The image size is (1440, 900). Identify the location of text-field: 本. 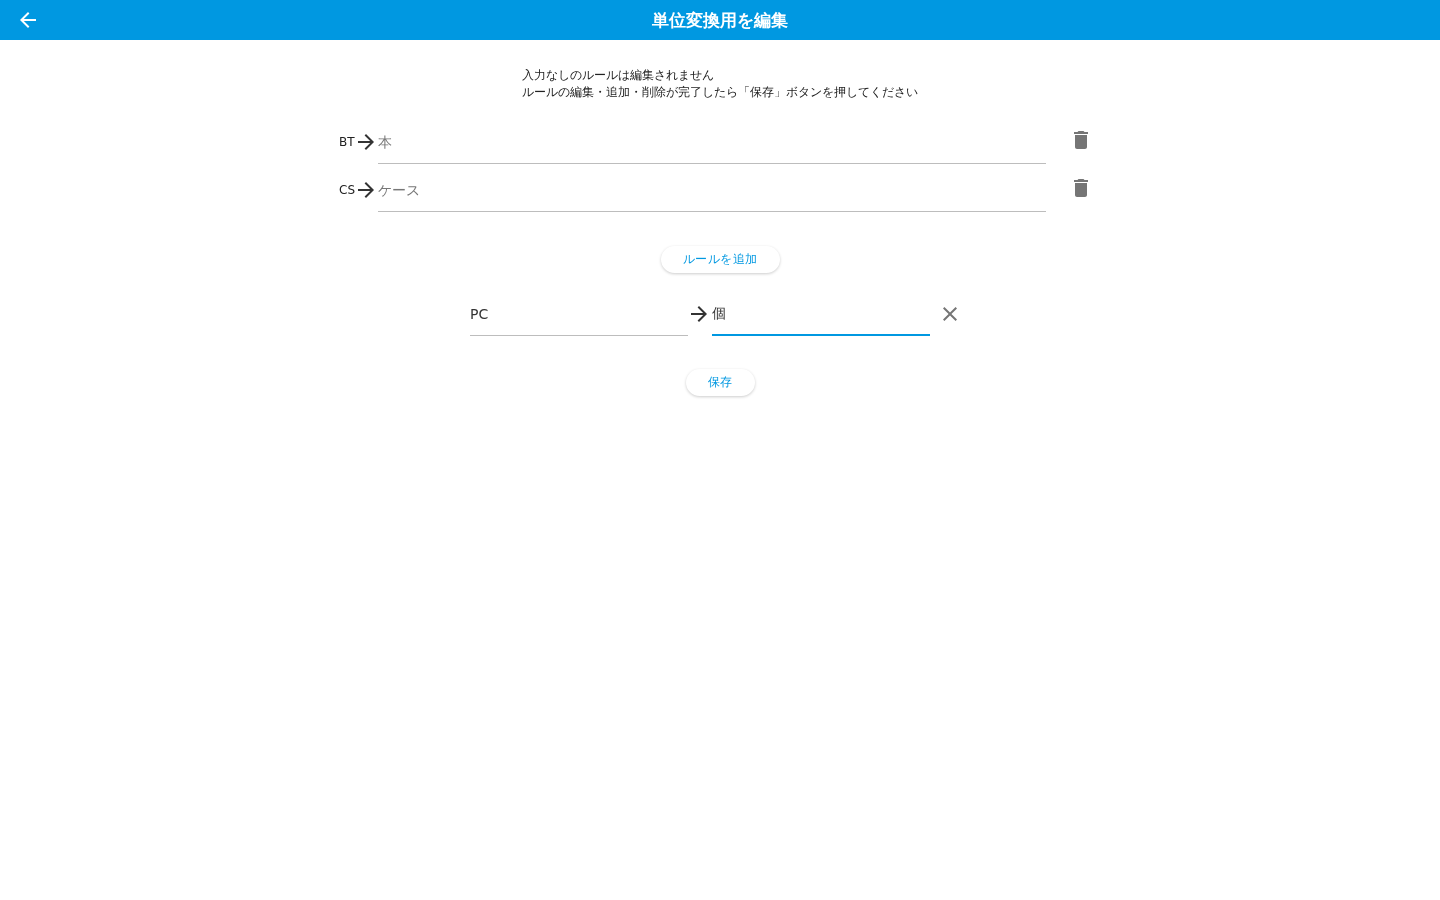
(711, 144).